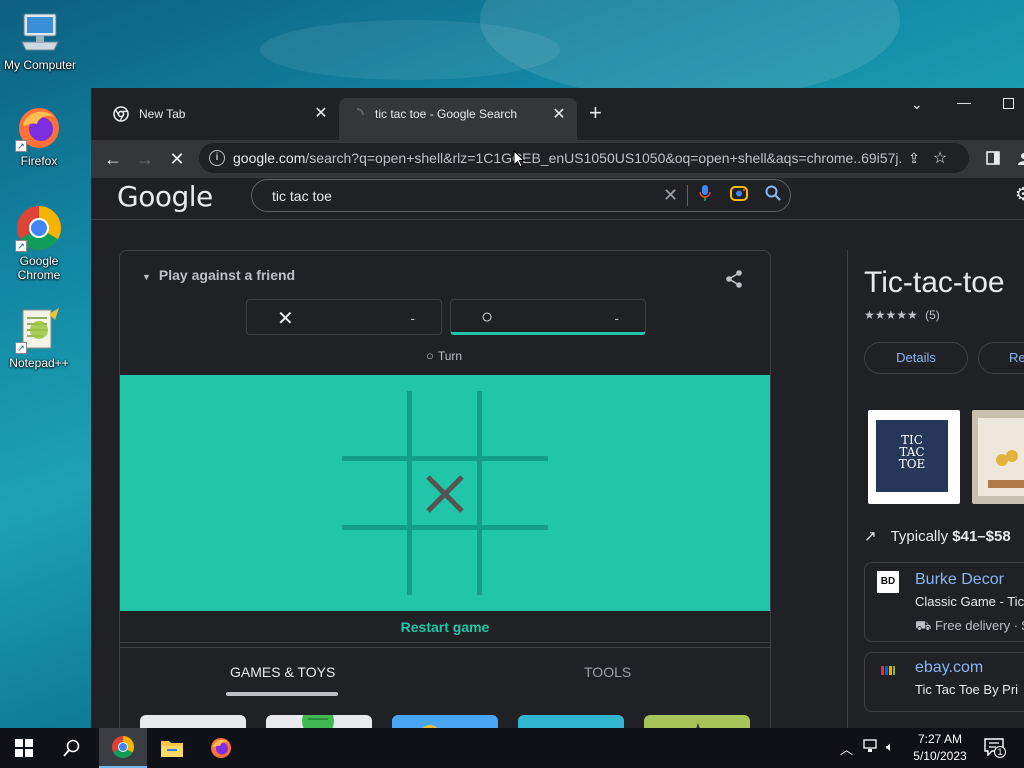 This screenshot has height=768, width=1024. Describe the element at coordinates (177, 159) in the screenshot. I see `stop-loading-button: ✕` at that location.